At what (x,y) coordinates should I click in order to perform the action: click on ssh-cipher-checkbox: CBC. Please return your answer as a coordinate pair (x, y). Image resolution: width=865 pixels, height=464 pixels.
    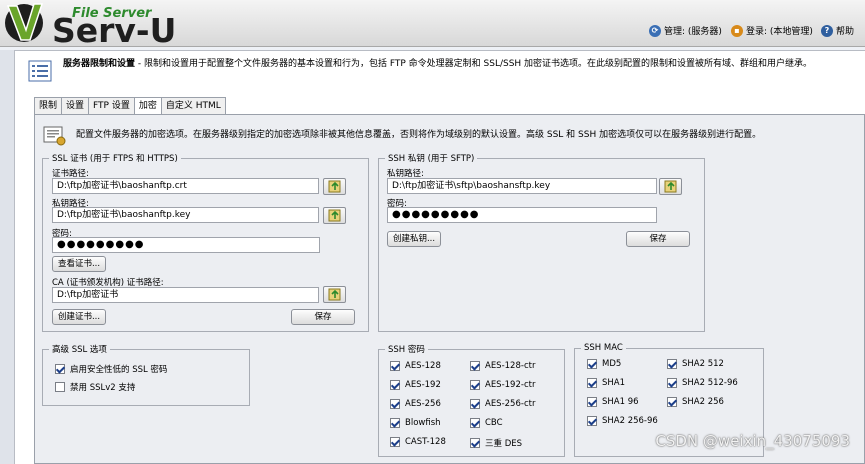
    Looking at the image, I should click on (486, 423).